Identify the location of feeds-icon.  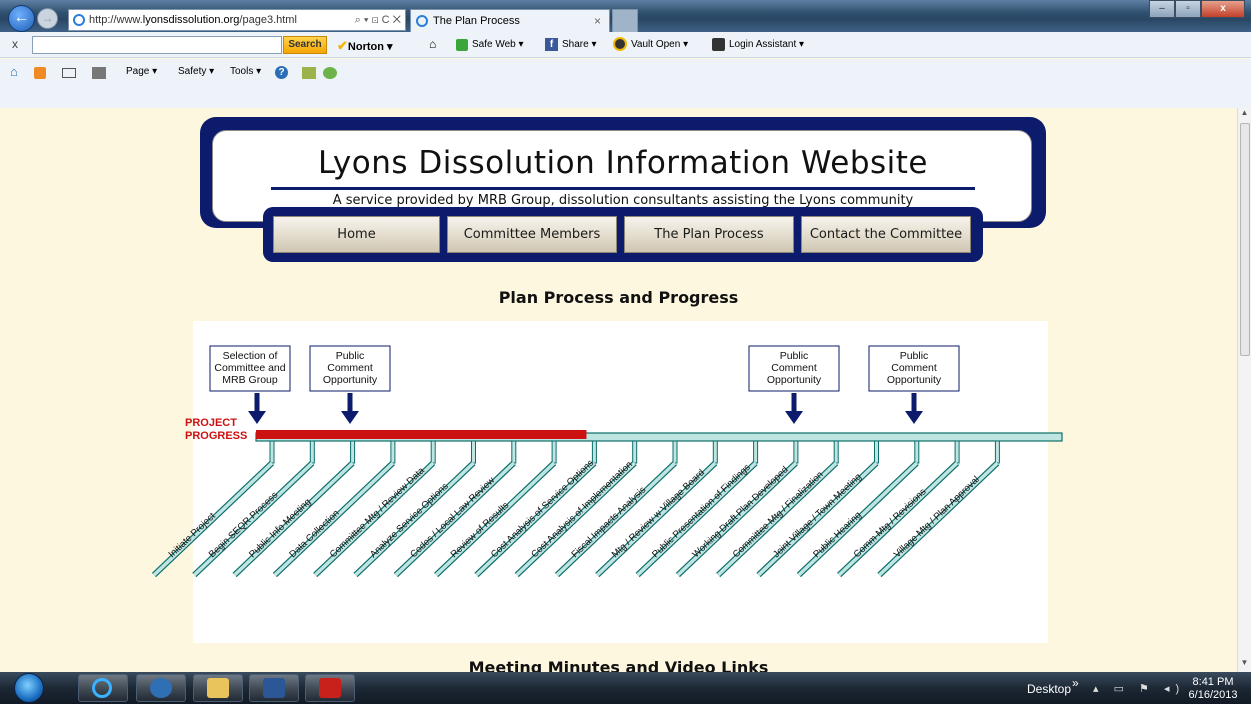
(40, 73).